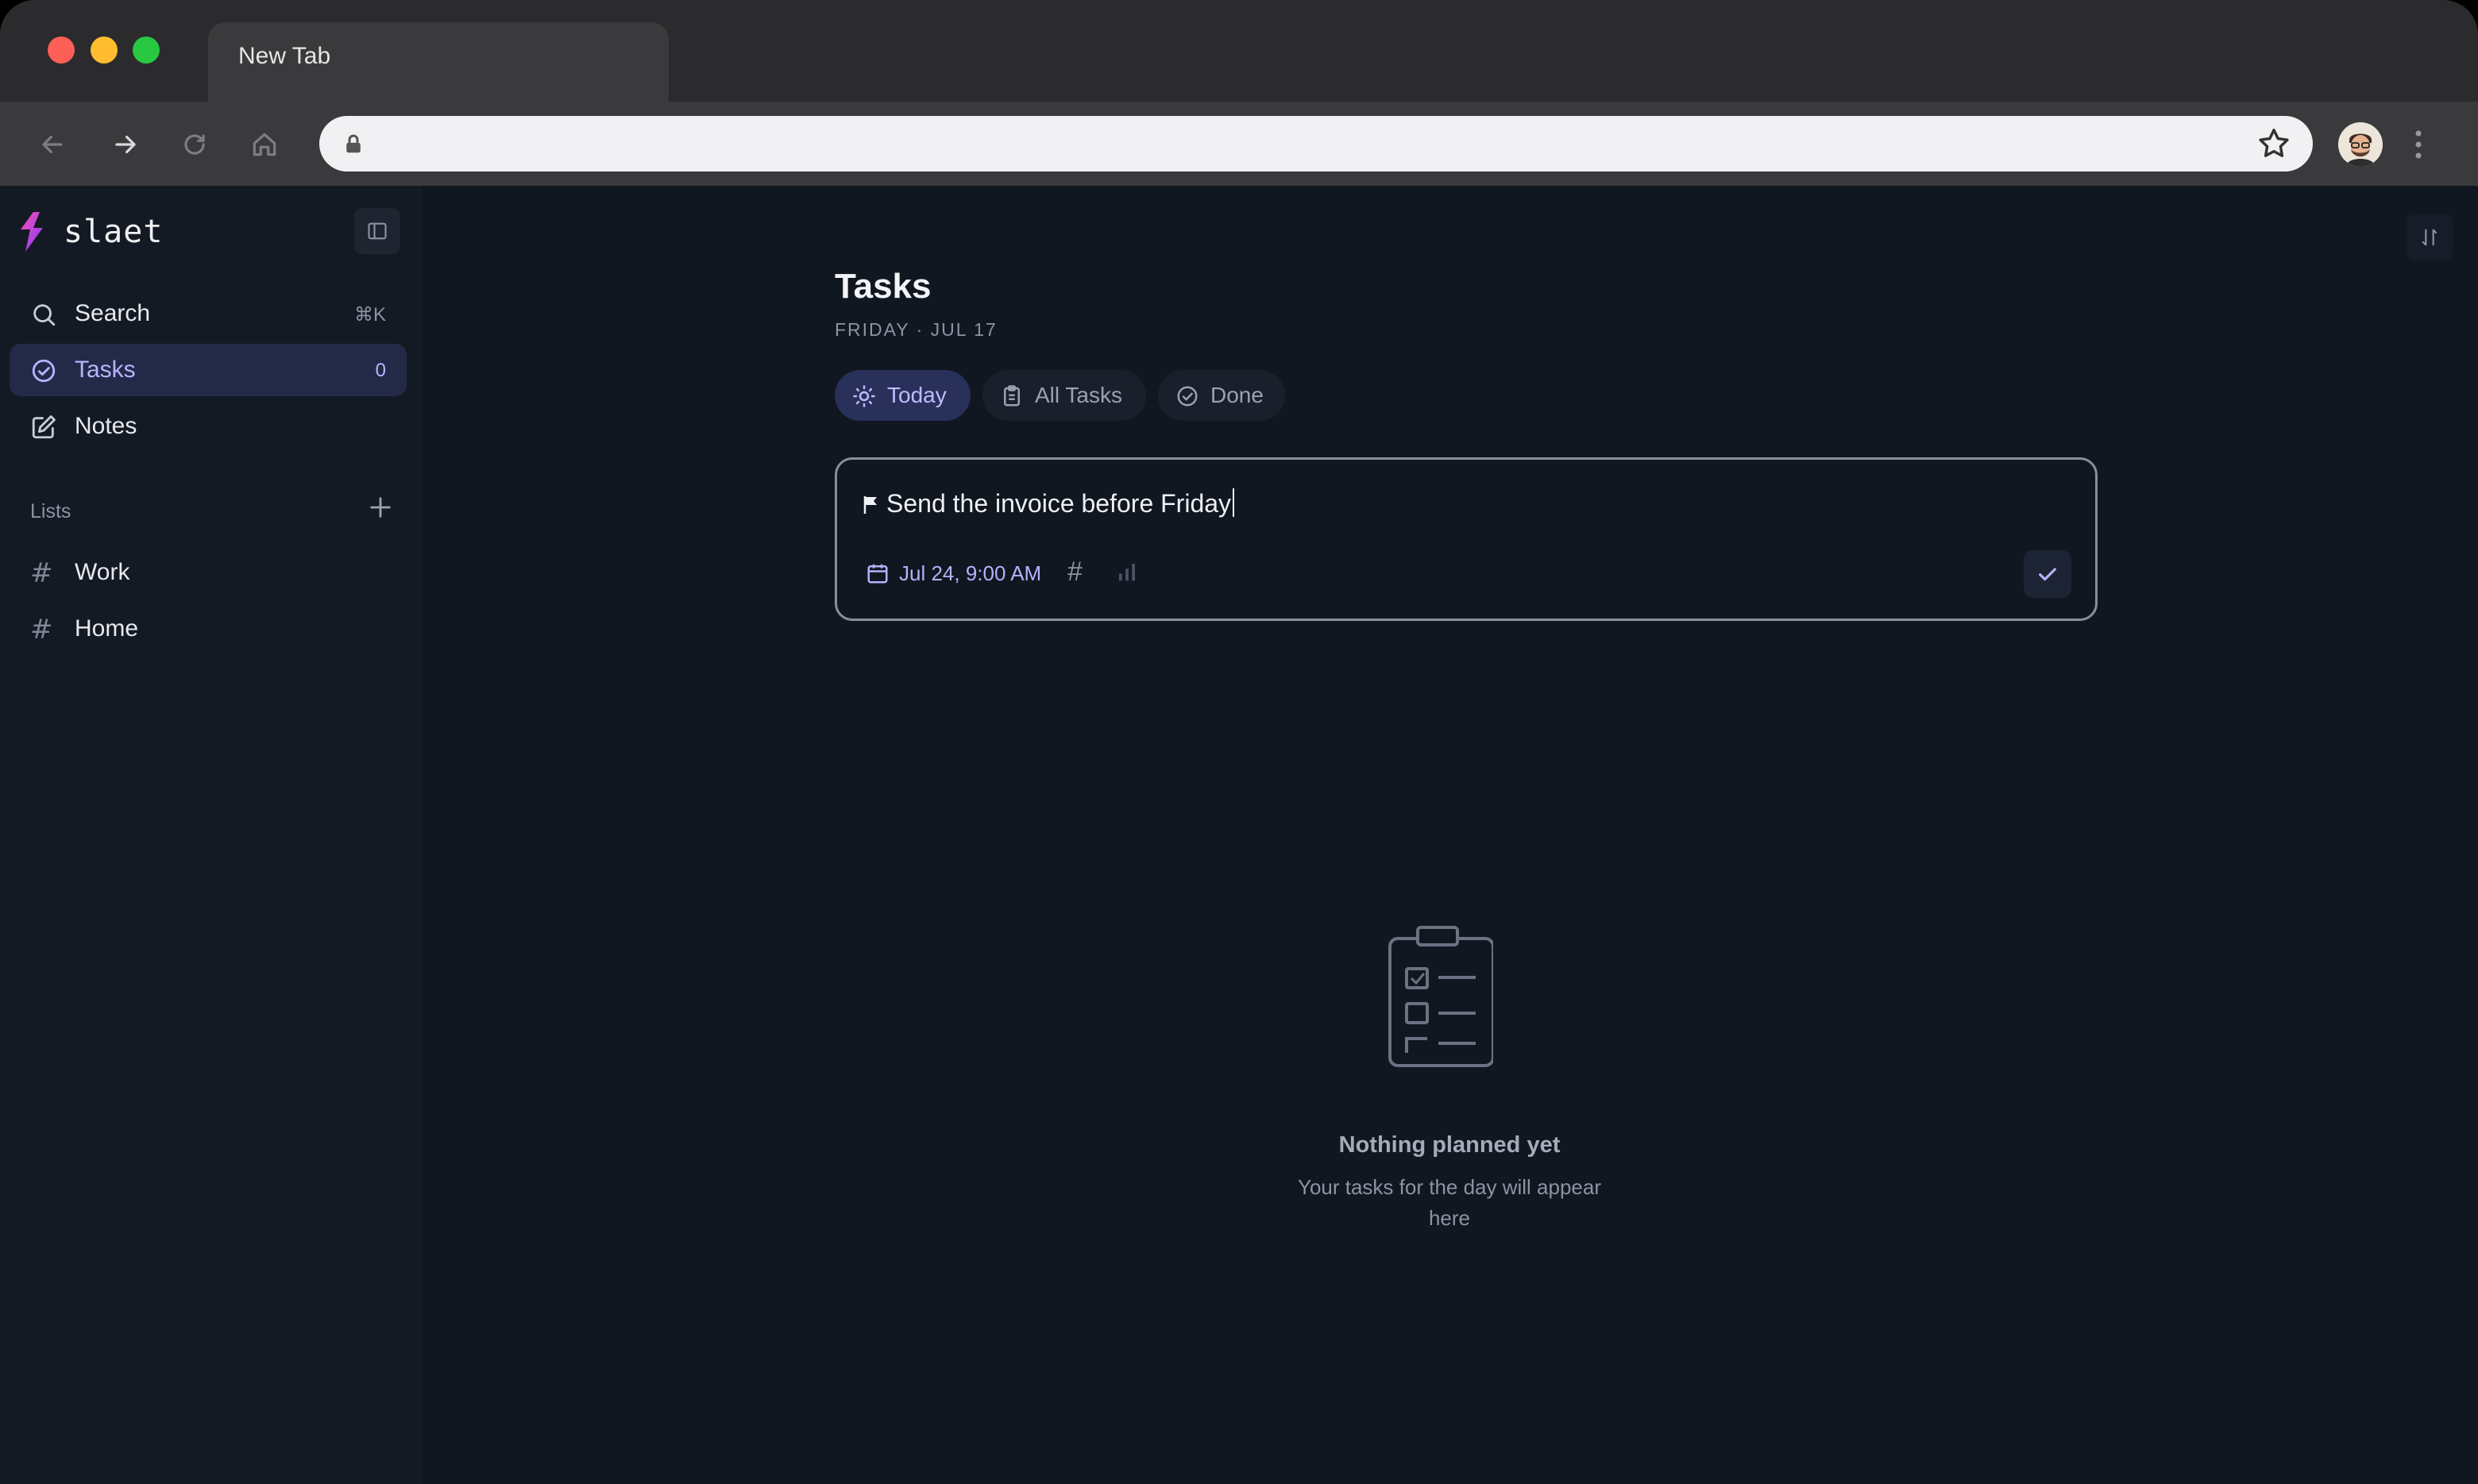  I want to click on task-input-text: Send the invoice before Friday, so click(1059, 504).